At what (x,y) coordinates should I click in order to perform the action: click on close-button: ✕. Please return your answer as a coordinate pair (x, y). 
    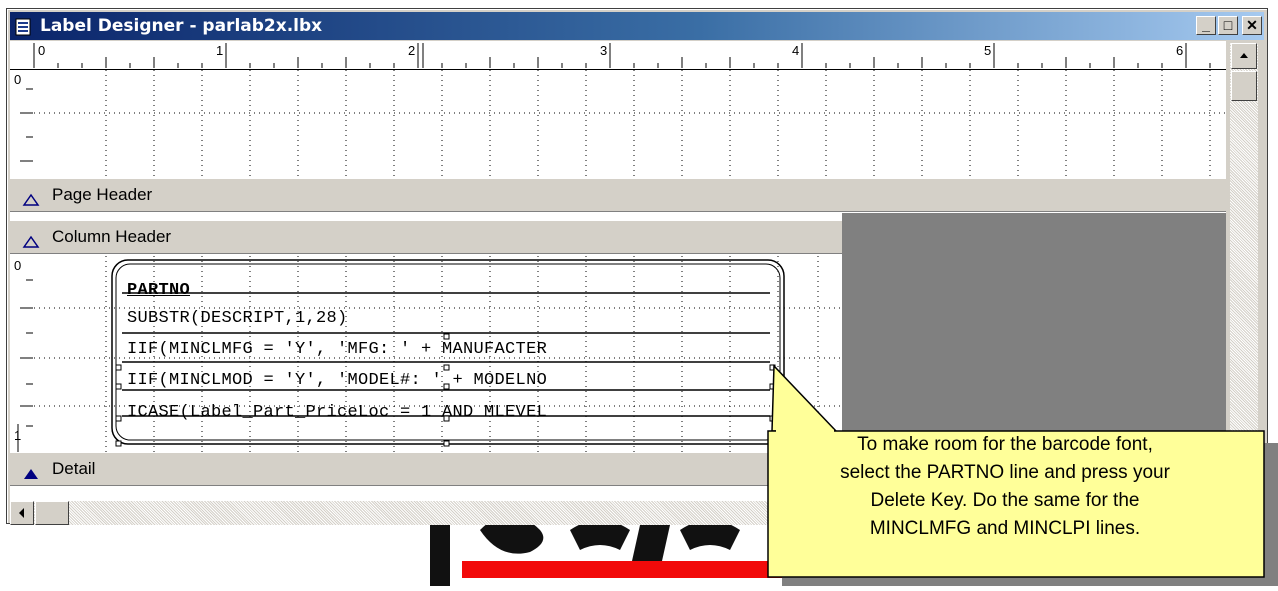
    Looking at the image, I should click on (1252, 25).